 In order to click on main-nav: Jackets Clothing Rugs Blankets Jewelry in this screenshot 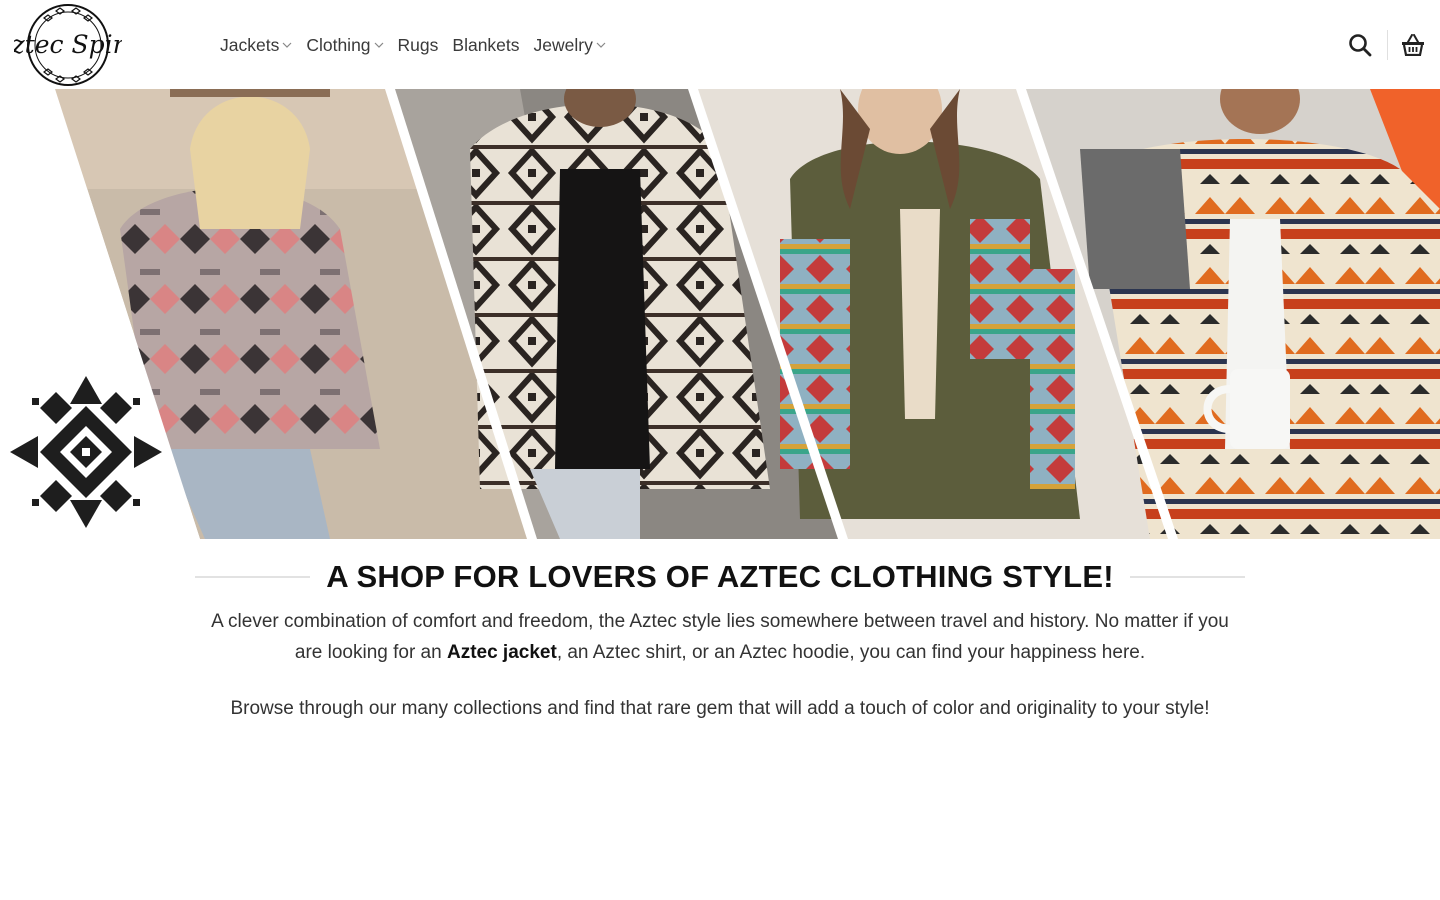, I will do `click(420, 45)`.